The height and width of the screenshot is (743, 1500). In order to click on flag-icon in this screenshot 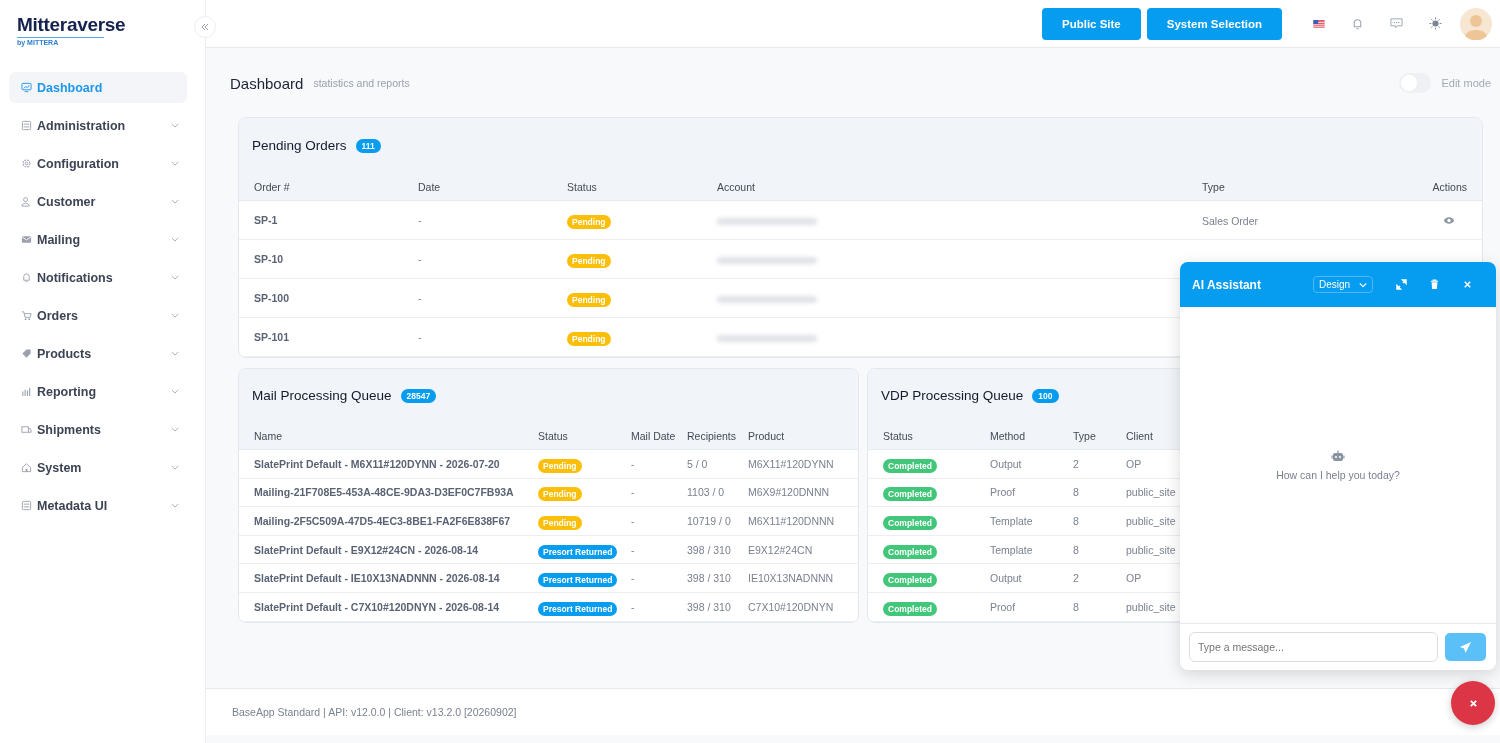, I will do `click(1319, 23)`.